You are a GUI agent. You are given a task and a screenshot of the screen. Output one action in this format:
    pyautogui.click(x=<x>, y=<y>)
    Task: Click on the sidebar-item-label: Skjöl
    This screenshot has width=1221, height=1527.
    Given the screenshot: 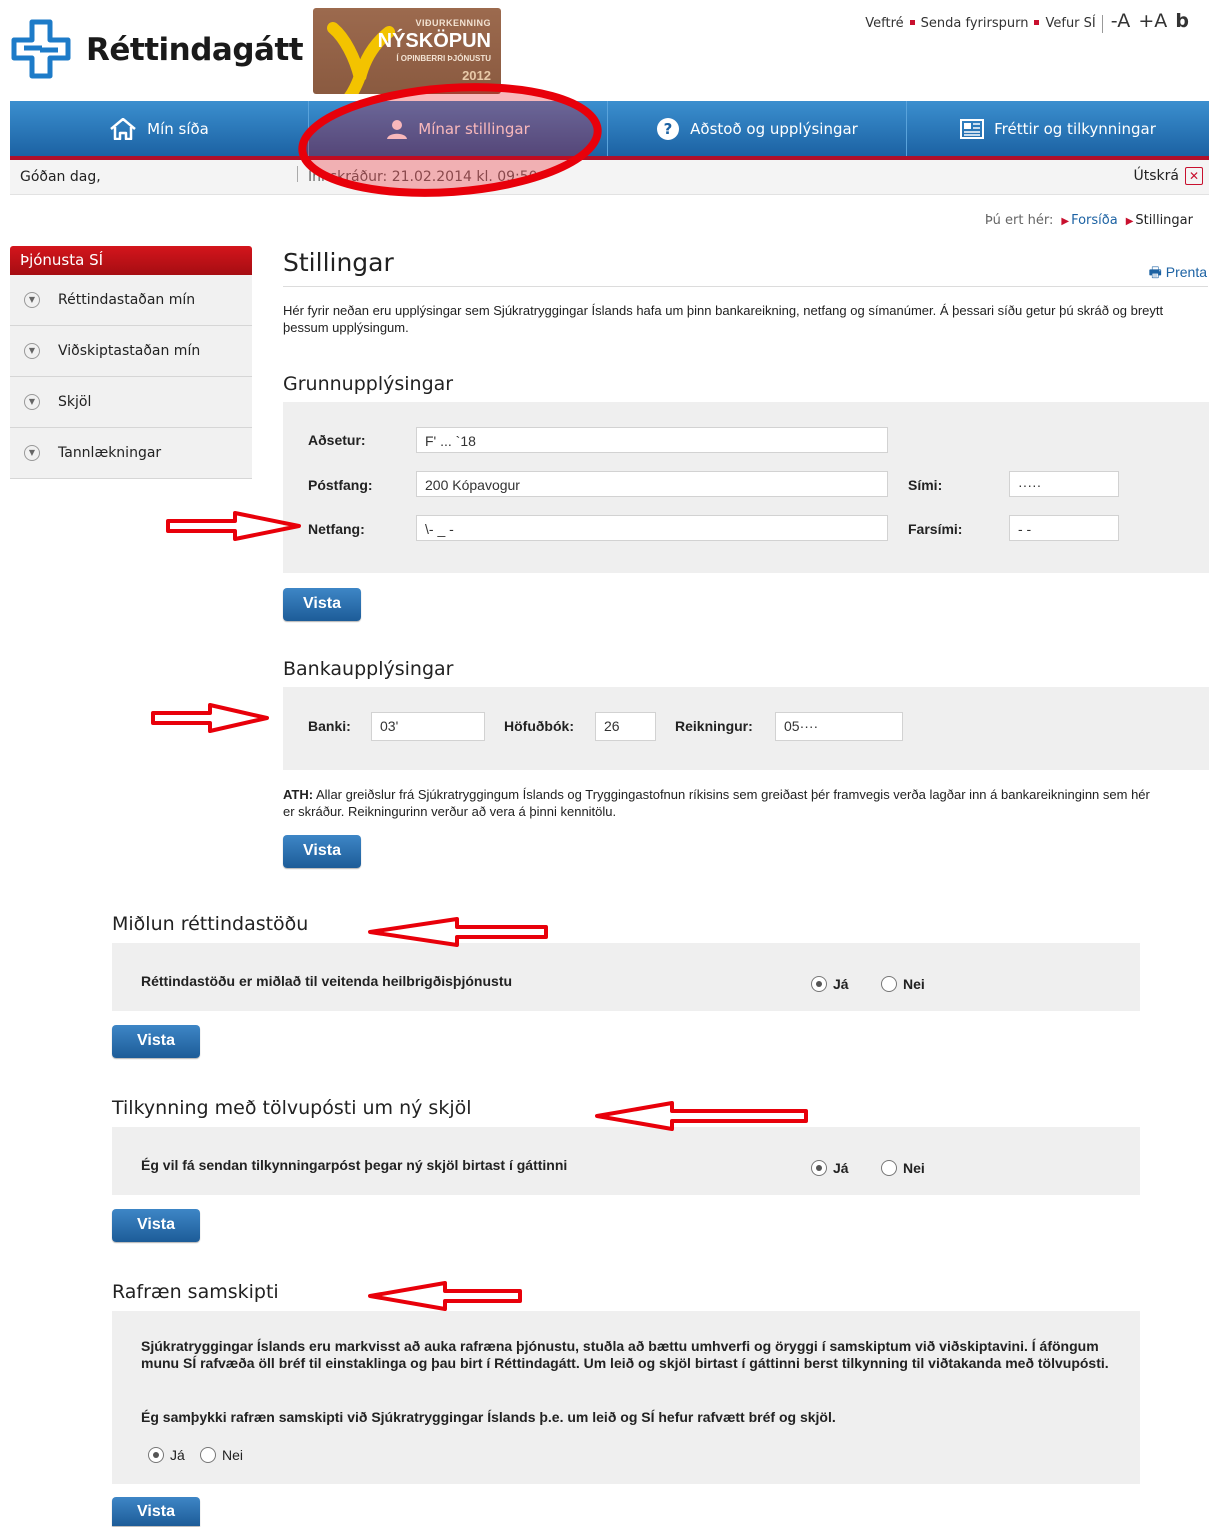 What is the action you would take?
    pyautogui.click(x=75, y=402)
    